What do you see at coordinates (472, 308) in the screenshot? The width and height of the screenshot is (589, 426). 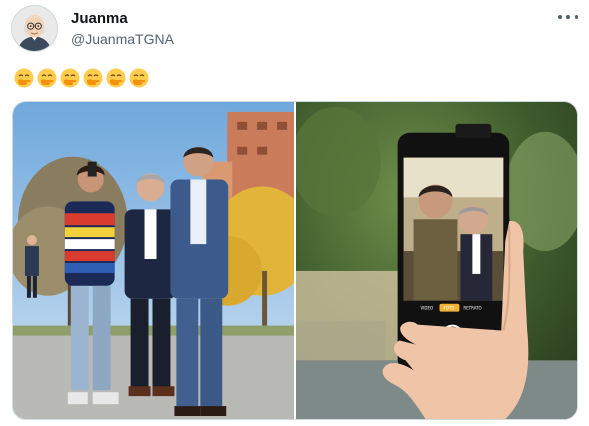 I see `camera-mode-portrait: RETRATO` at bounding box center [472, 308].